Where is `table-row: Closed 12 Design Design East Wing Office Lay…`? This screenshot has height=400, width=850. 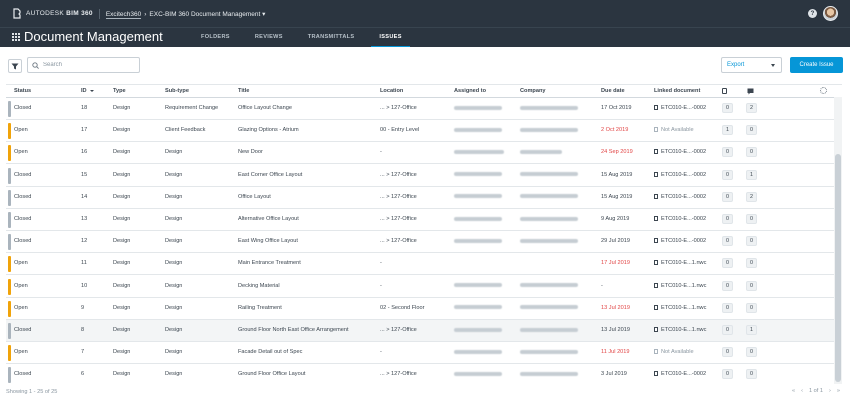
table-row: Closed 12 Design Design East Wing Office Lay… is located at coordinates (420, 242).